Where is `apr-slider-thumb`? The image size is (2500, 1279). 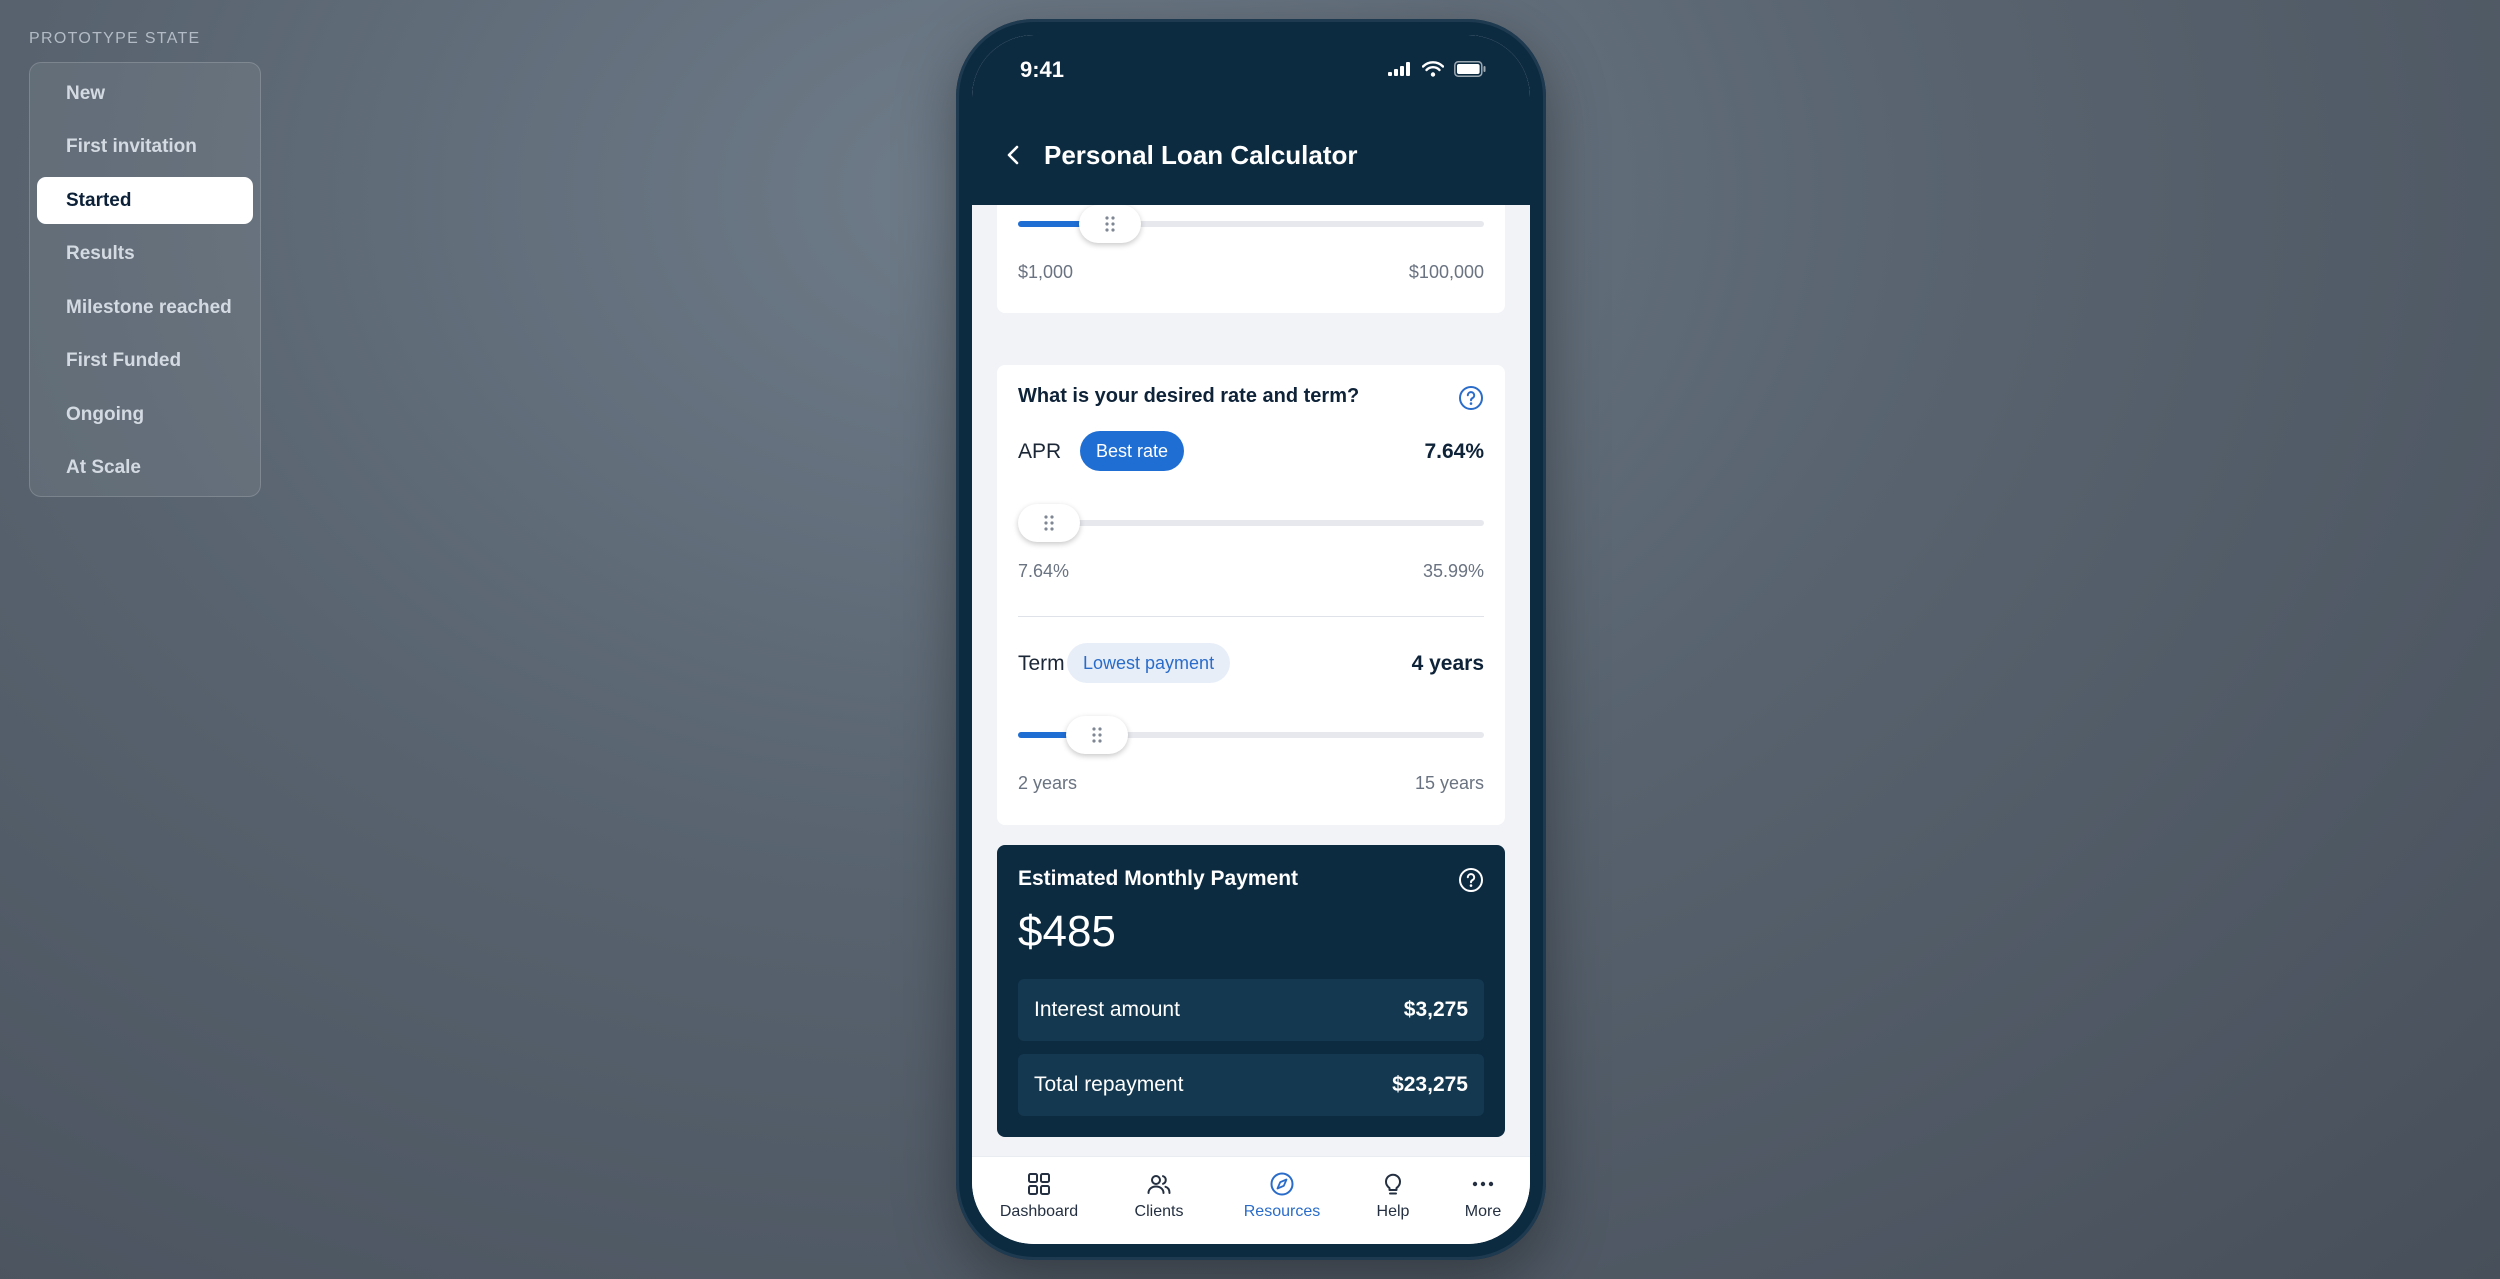 apr-slider-thumb is located at coordinates (1049, 523).